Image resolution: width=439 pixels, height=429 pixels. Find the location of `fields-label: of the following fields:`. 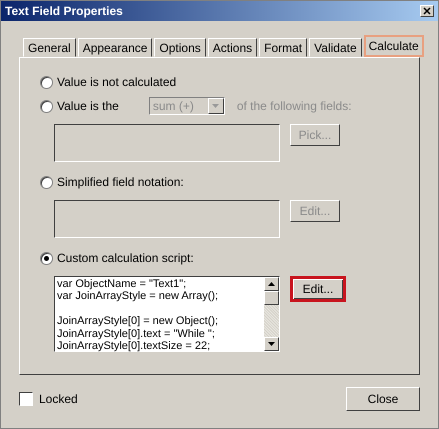

fields-label: of the following fields: is located at coordinates (294, 106).